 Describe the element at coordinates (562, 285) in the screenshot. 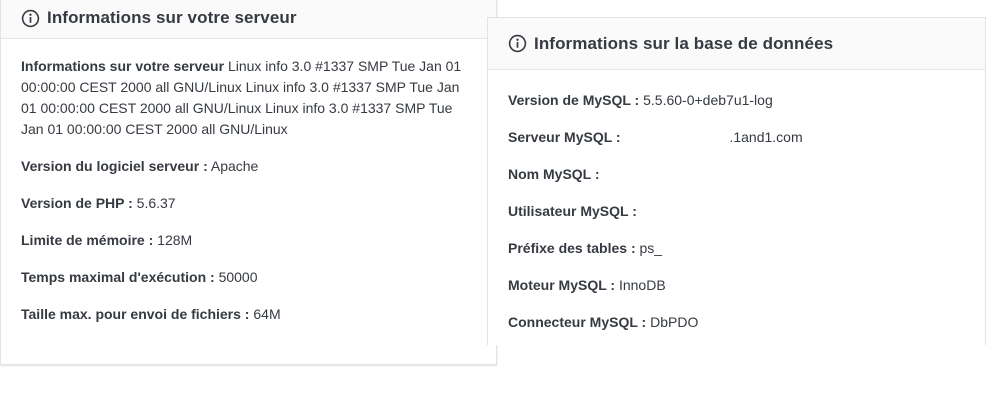

I see `mysql-engine-label: Moteur MySQL :` at that location.